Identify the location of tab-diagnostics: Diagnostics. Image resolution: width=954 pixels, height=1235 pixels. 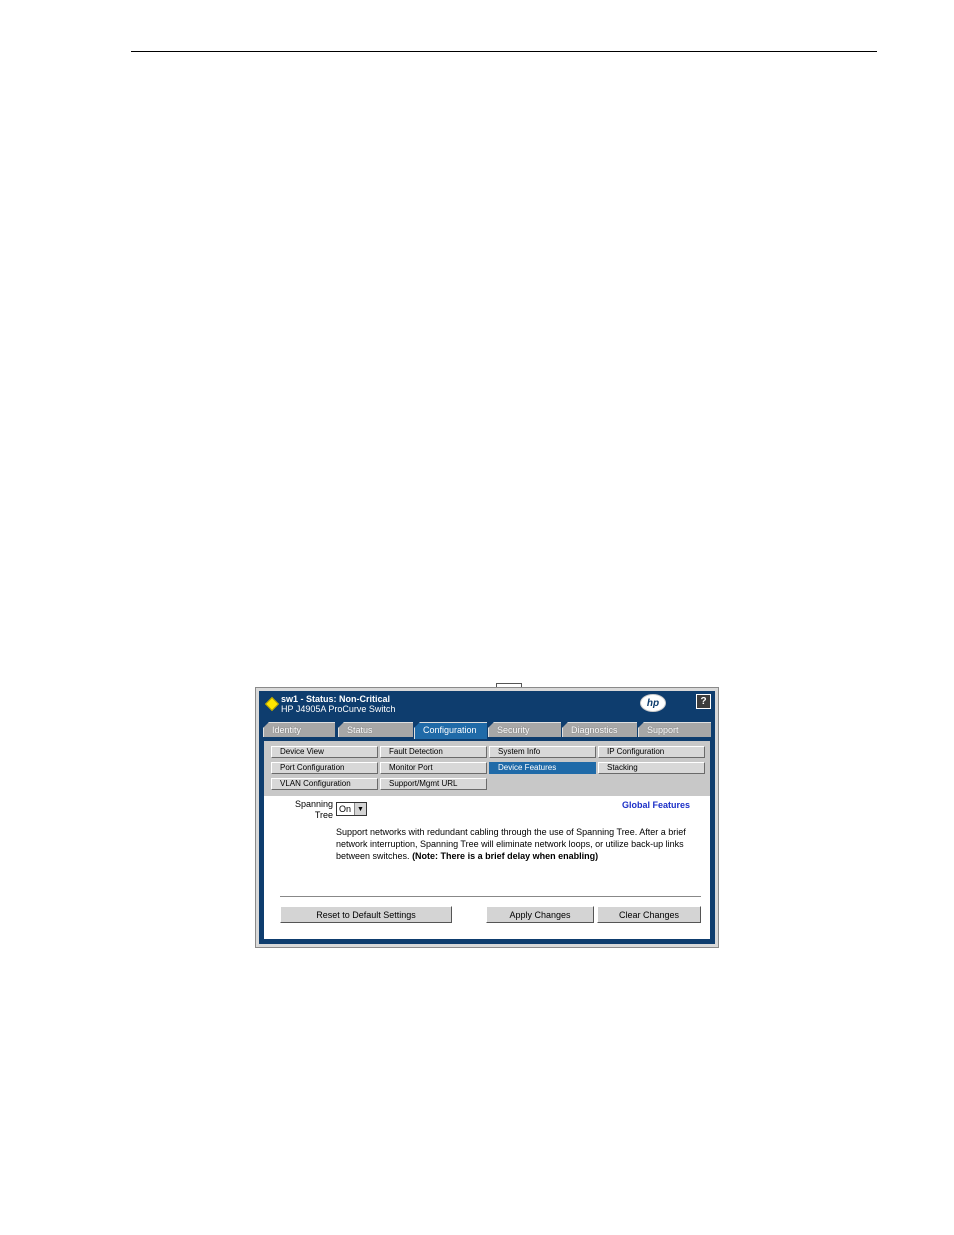
(599, 729).